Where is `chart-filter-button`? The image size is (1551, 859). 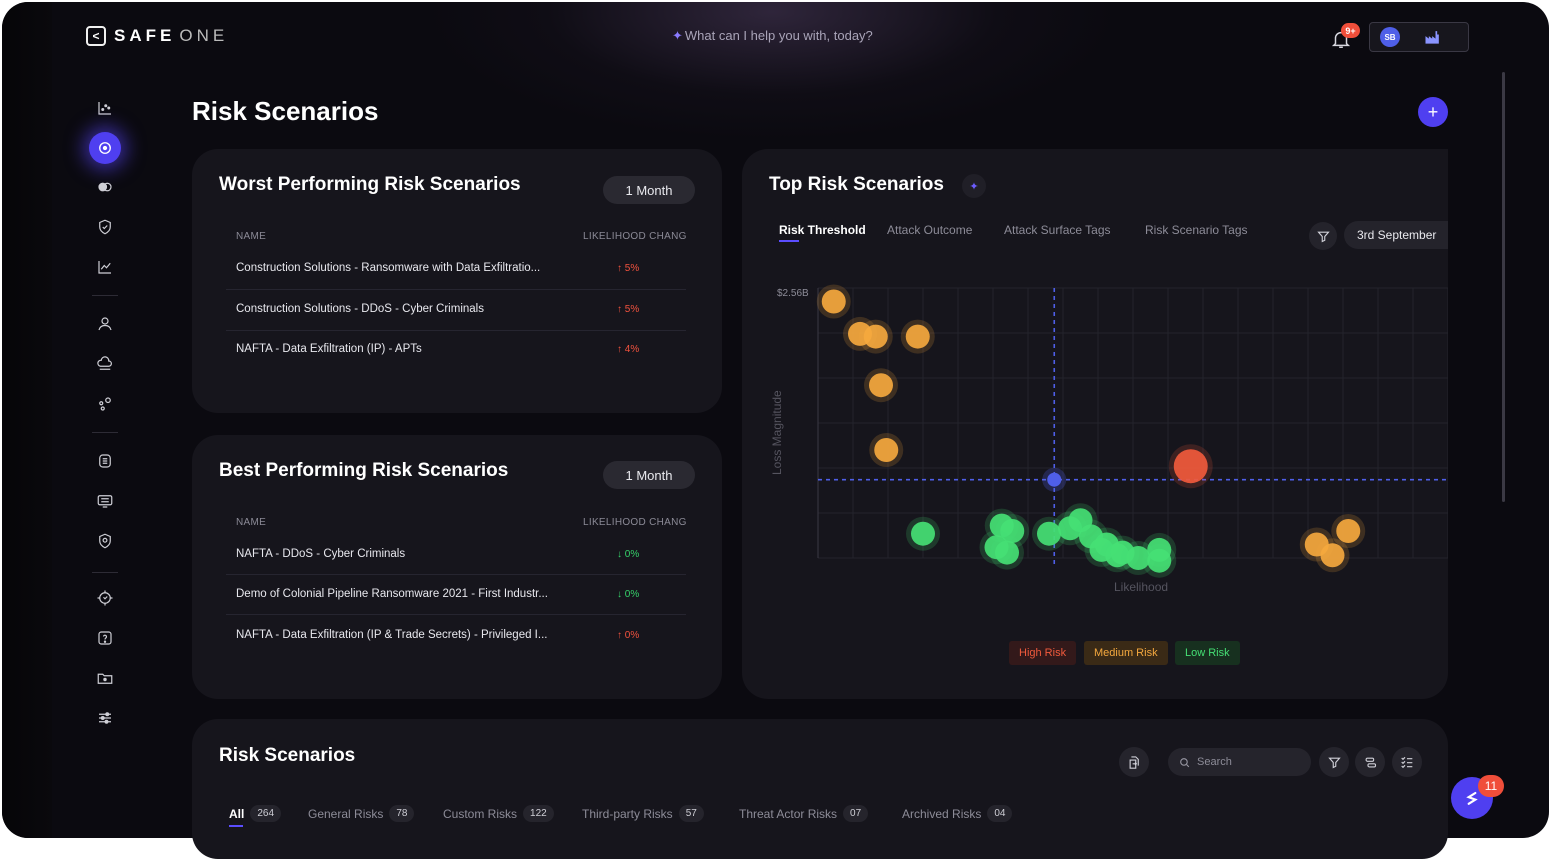 chart-filter-button is located at coordinates (1323, 236).